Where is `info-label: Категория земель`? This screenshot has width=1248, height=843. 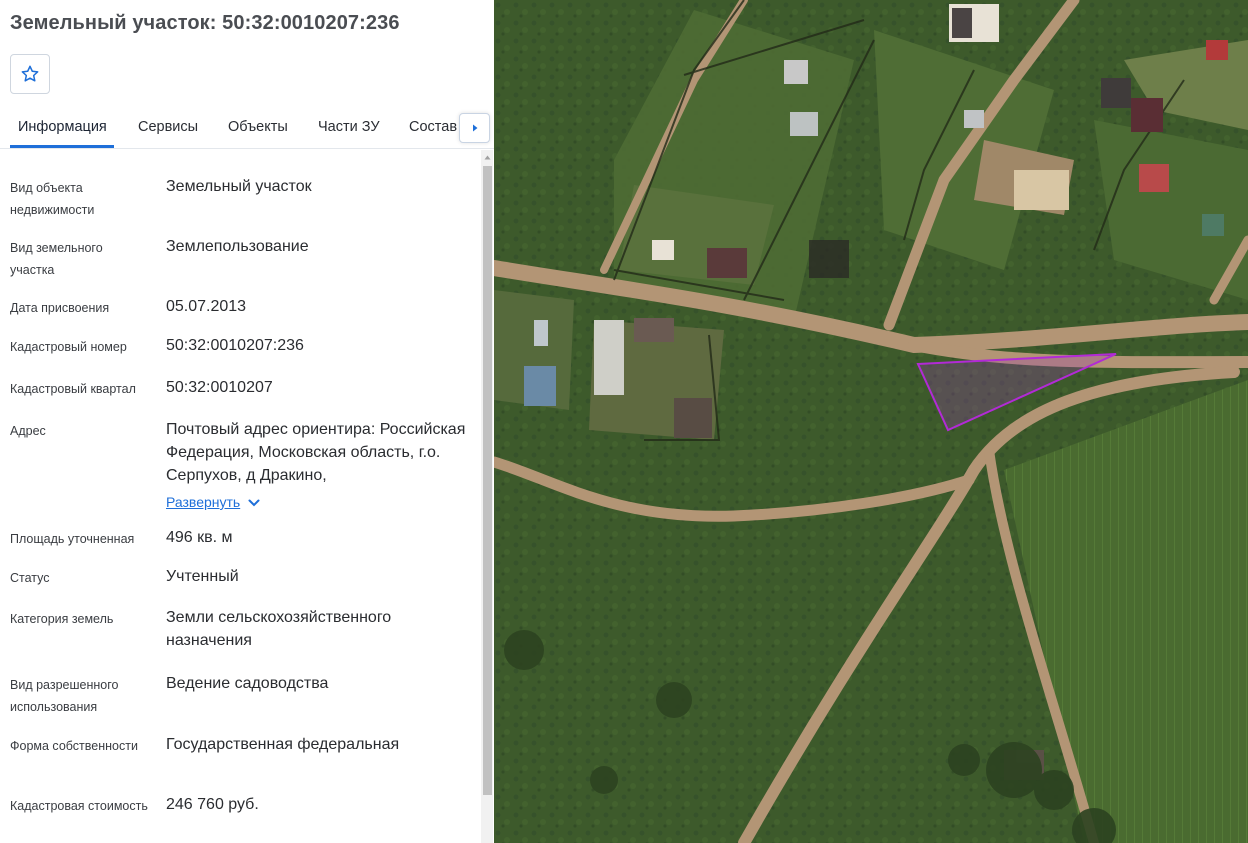 info-label: Категория земель is located at coordinates (62, 619).